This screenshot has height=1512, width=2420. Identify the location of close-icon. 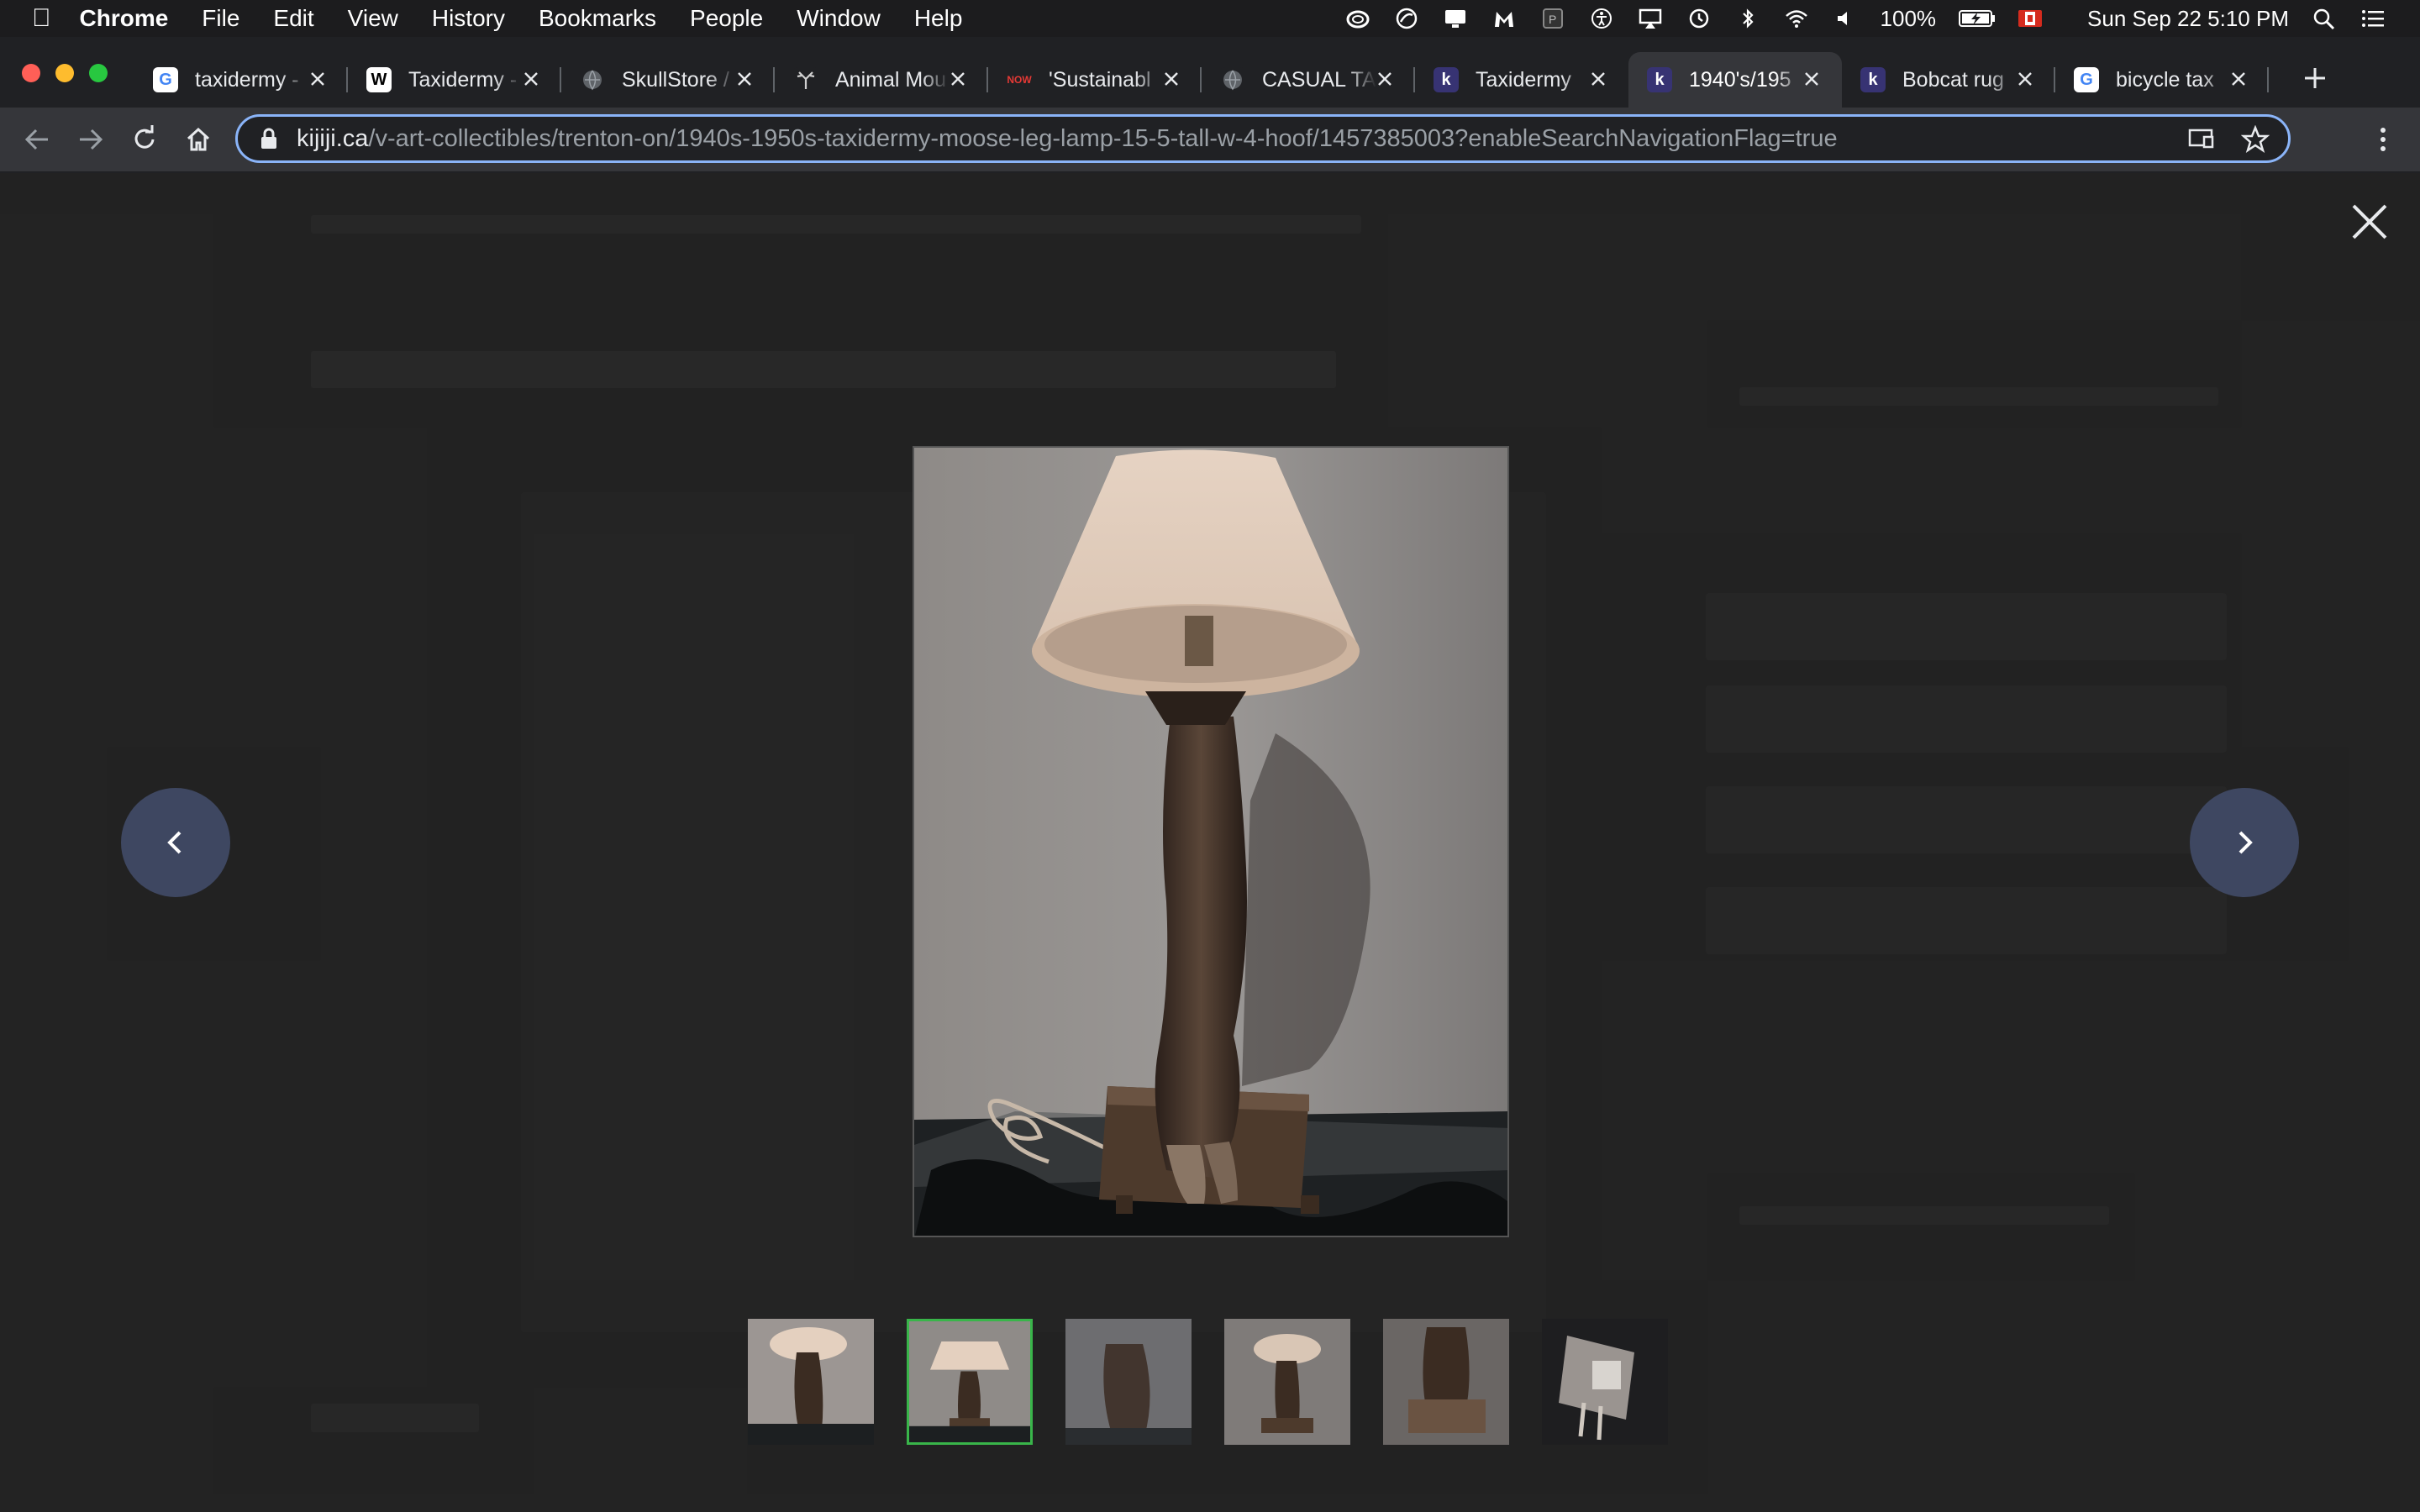
(2369, 221).